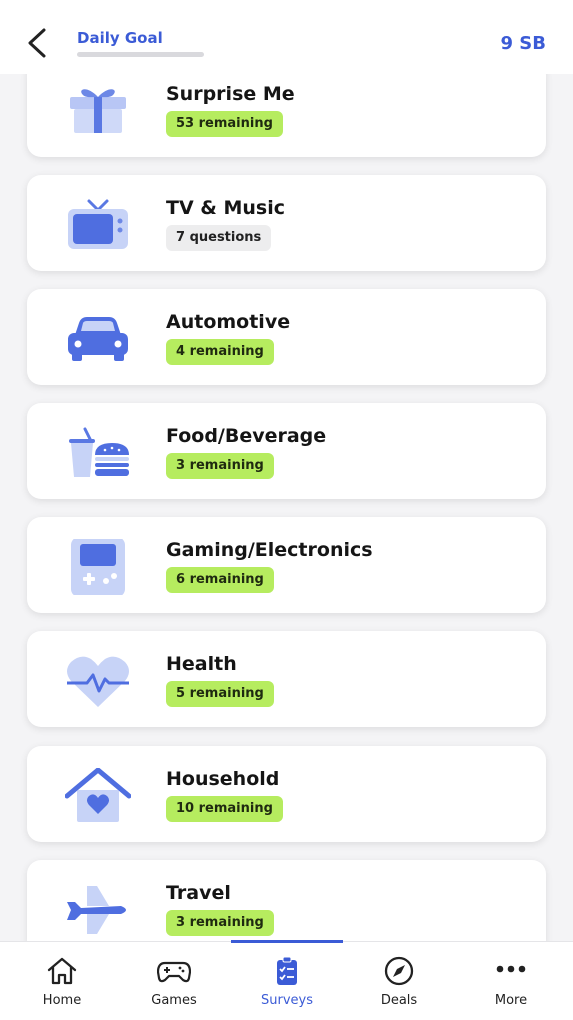 This screenshot has width=573, height=1020. Describe the element at coordinates (269, 550) in the screenshot. I see `category-title: Gaming/Electronics` at that location.